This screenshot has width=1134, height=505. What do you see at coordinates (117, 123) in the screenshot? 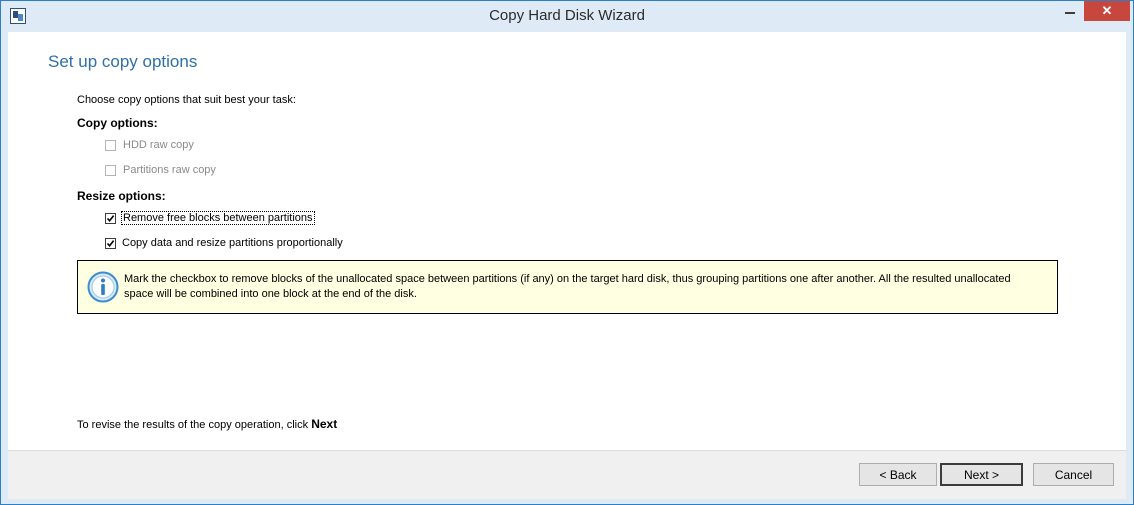
I see `copy-options-label: Copy options:` at bounding box center [117, 123].